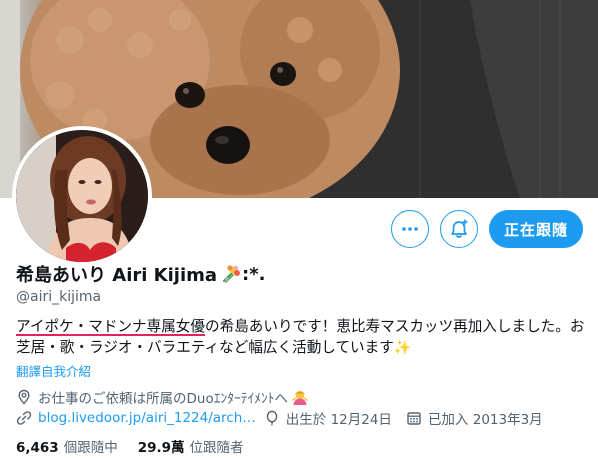 The height and width of the screenshot is (458, 598). Describe the element at coordinates (216, 448) in the screenshot. I see `followers-label: 位跟隨者` at that location.